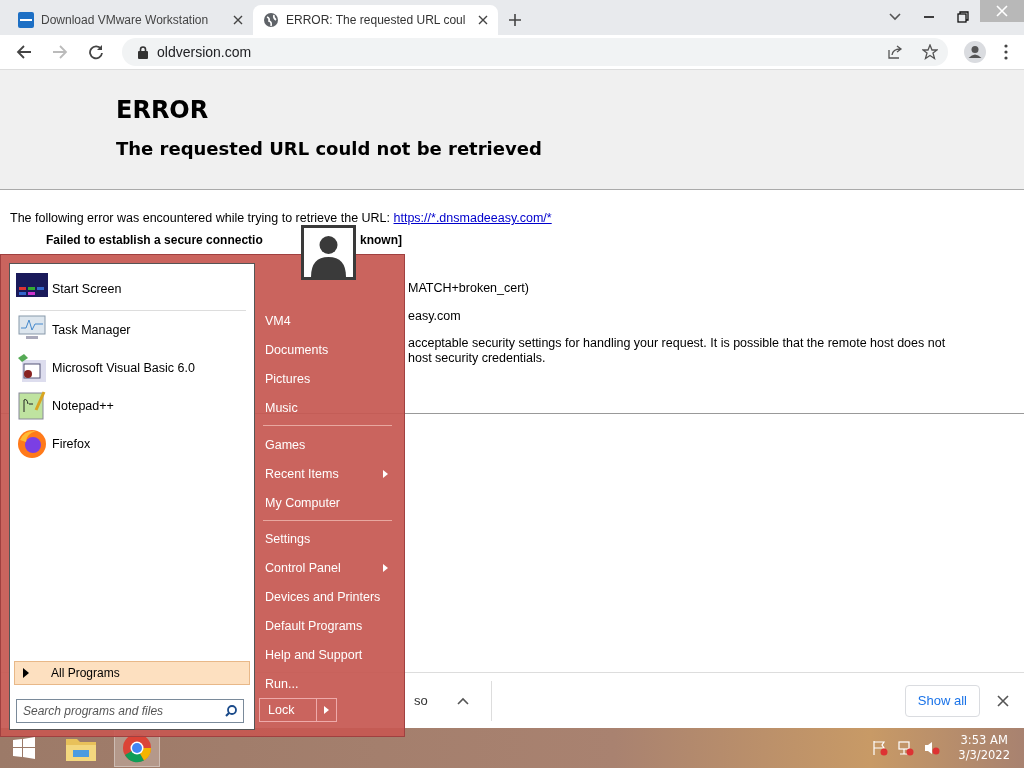 This screenshot has height=768, width=1024. What do you see at coordinates (204, 52) in the screenshot?
I see `address-text: oldversion.com` at bounding box center [204, 52].